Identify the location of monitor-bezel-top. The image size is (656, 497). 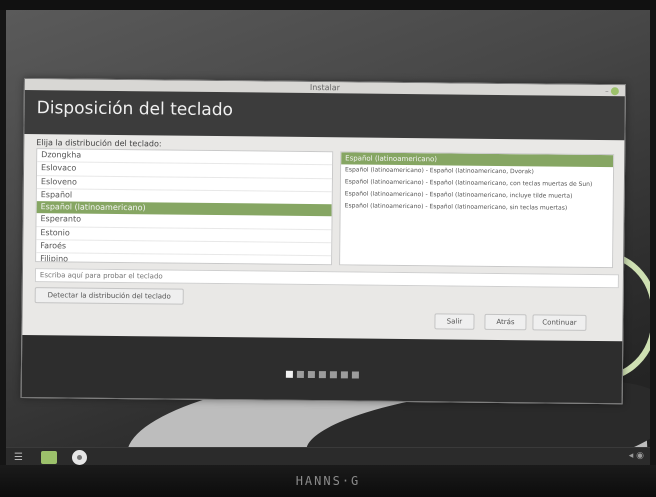
(328, 5).